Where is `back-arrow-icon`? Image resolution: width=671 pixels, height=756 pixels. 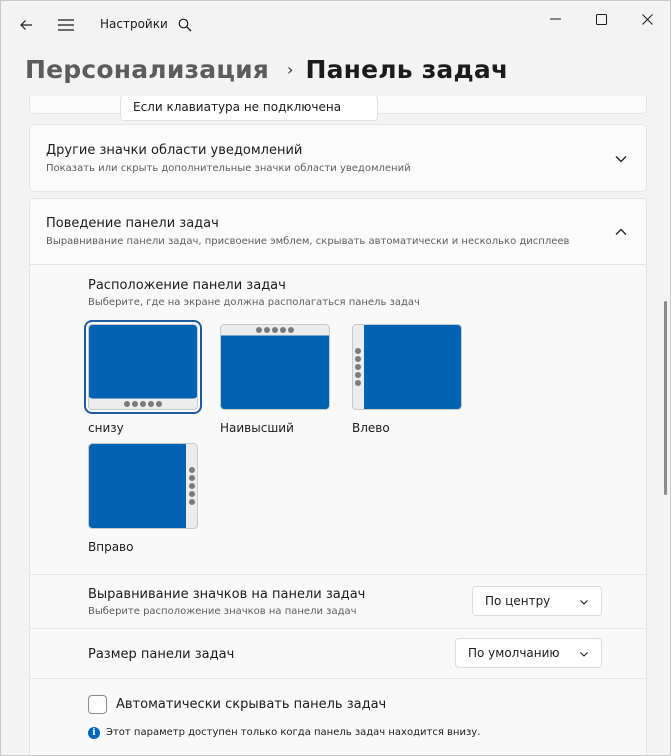
back-arrow-icon is located at coordinates (26, 25).